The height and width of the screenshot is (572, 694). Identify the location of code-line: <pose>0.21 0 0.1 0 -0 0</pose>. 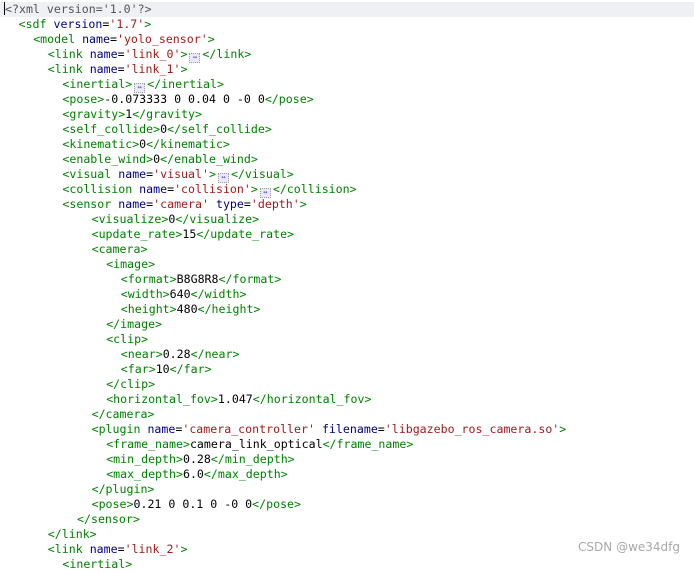
(196, 504).